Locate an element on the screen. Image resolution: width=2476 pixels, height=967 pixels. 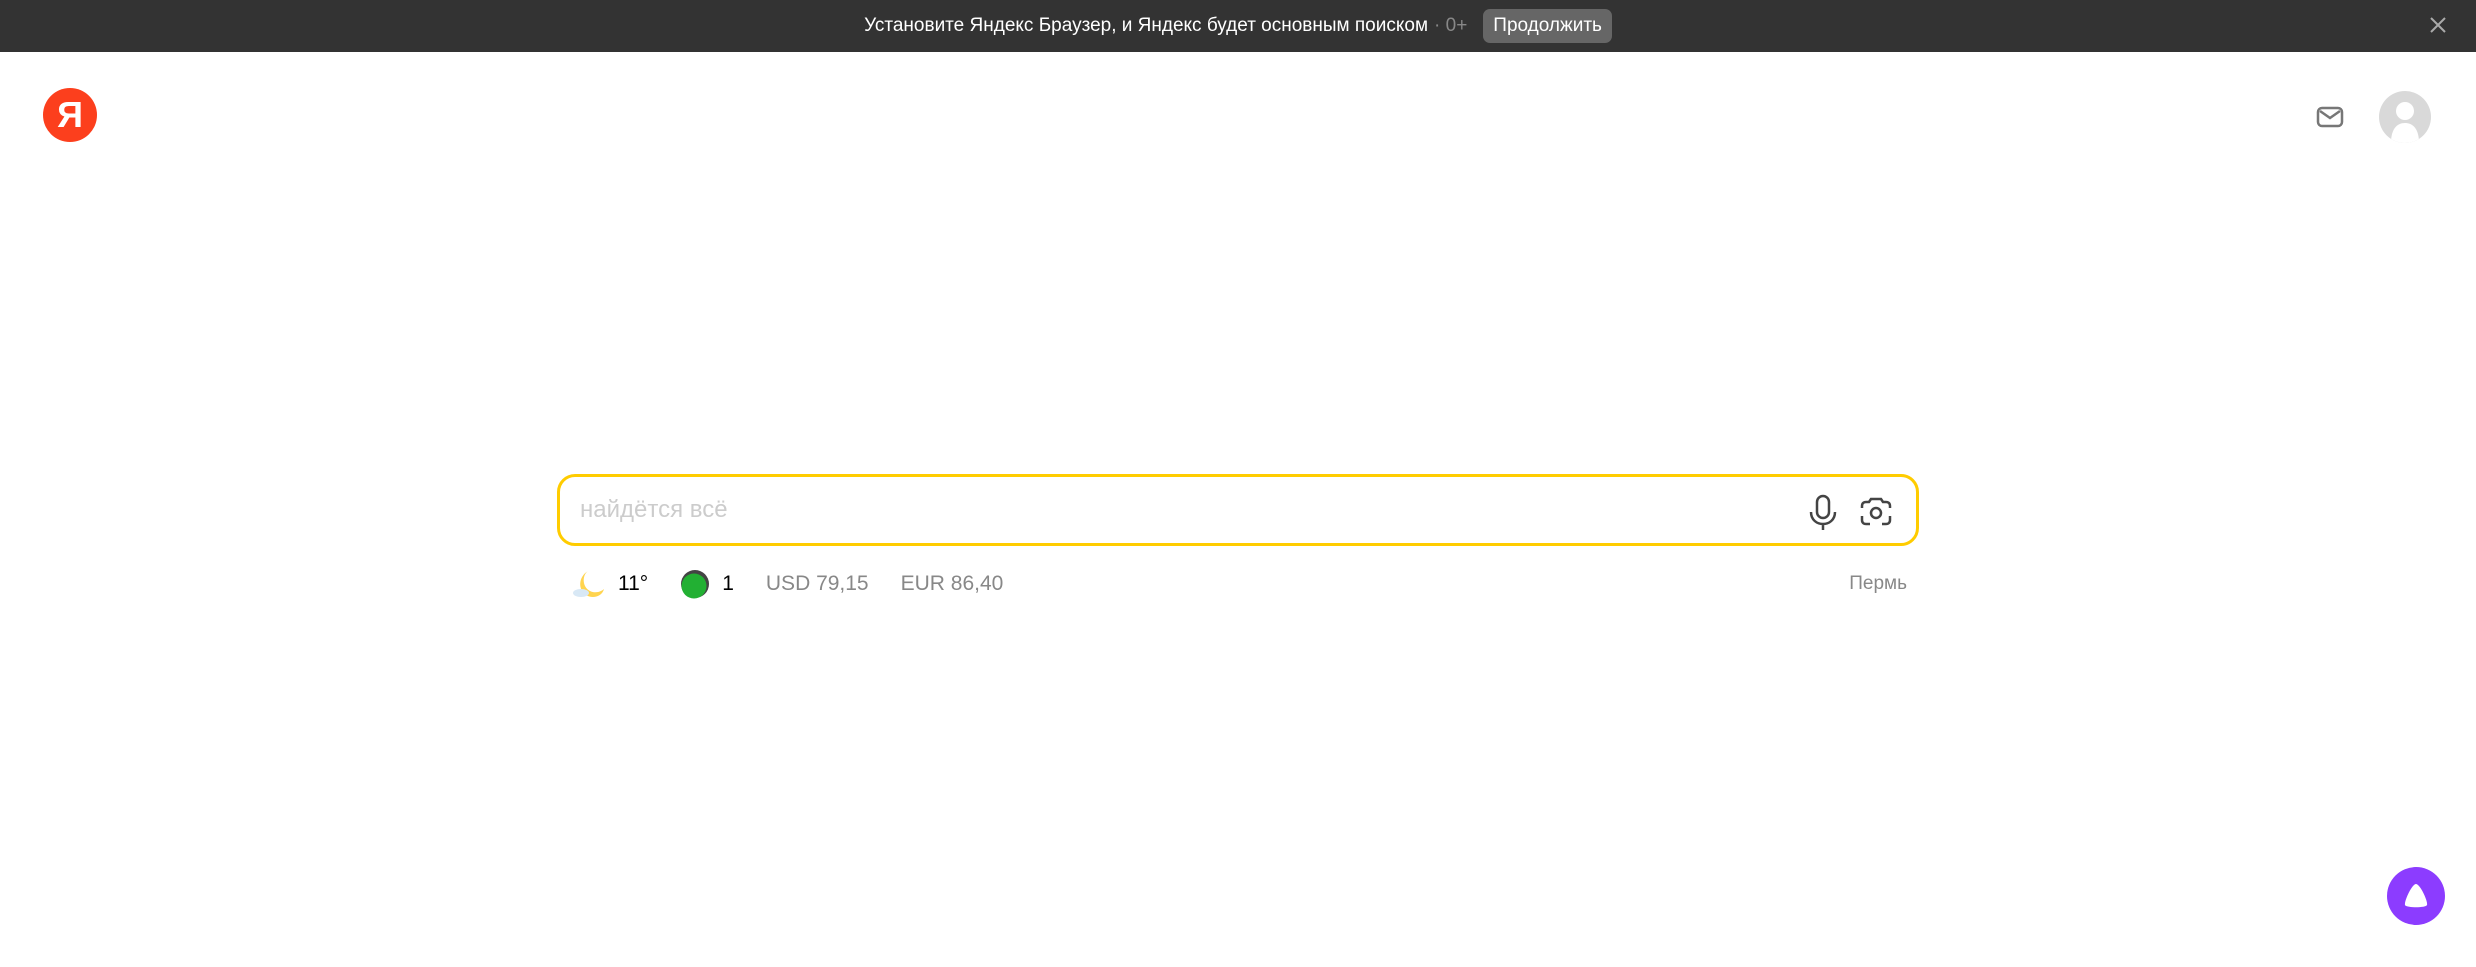
alice-button is located at coordinates (2416, 896).